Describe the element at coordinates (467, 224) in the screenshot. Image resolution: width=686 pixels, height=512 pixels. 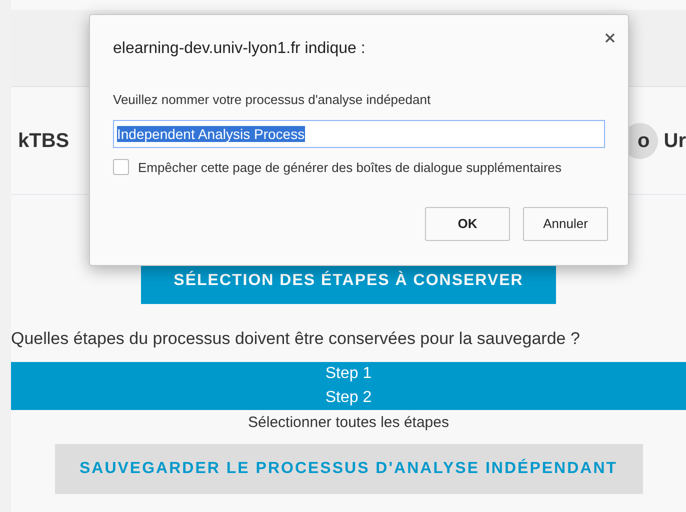
I see `dialog-button: OK` at that location.